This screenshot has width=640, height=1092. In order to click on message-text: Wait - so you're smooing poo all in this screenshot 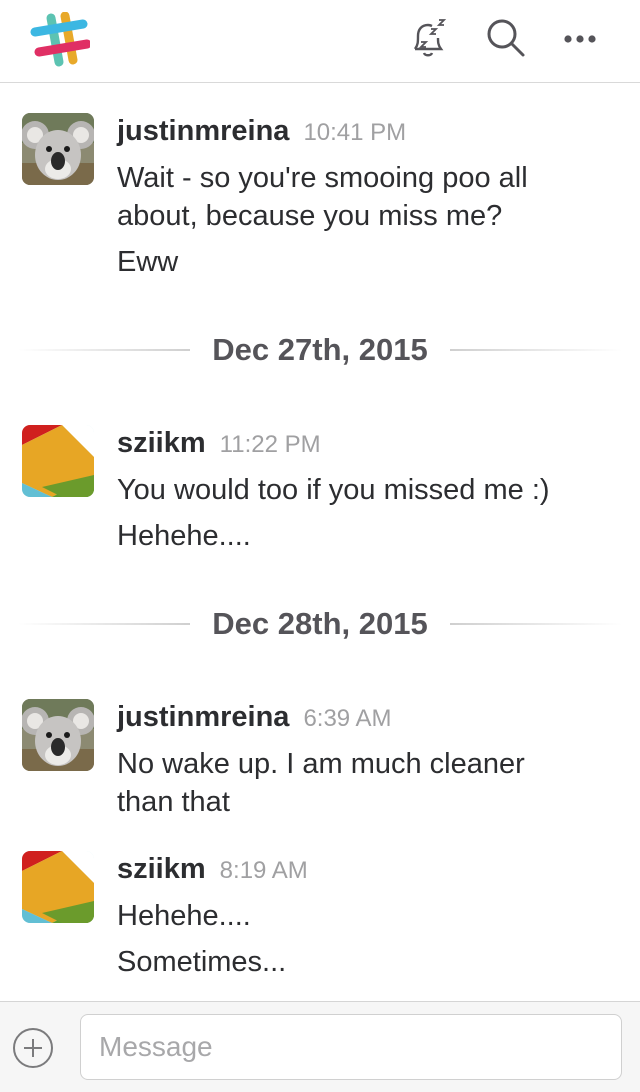, I will do `click(322, 178)`.